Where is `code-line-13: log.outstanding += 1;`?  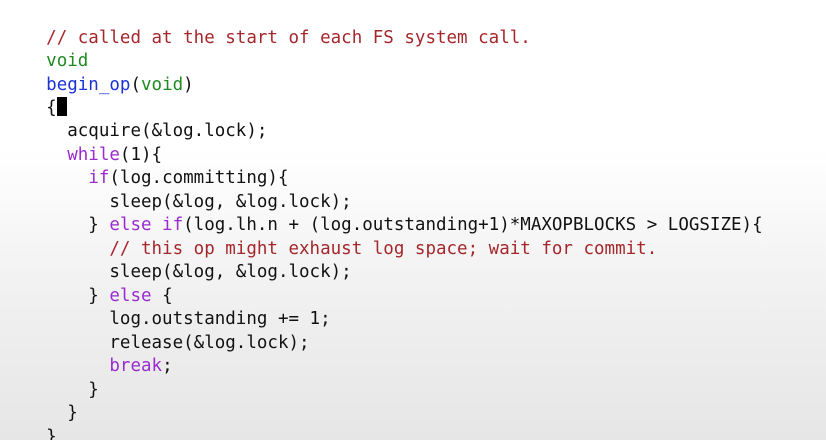
code-line-13: log.outstanding += 1; is located at coordinates (167, 307).